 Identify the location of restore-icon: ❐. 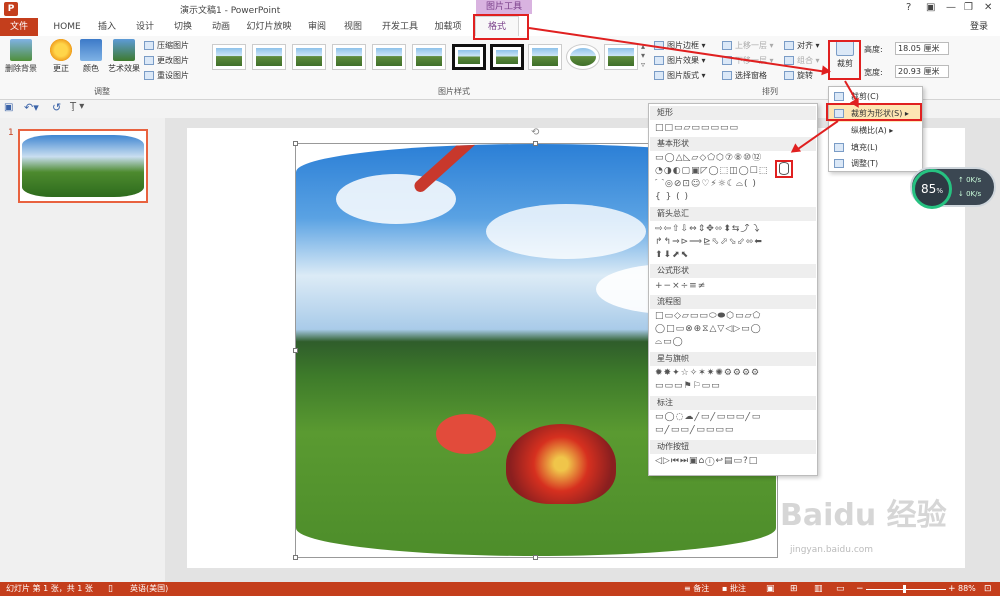
(968, 7).